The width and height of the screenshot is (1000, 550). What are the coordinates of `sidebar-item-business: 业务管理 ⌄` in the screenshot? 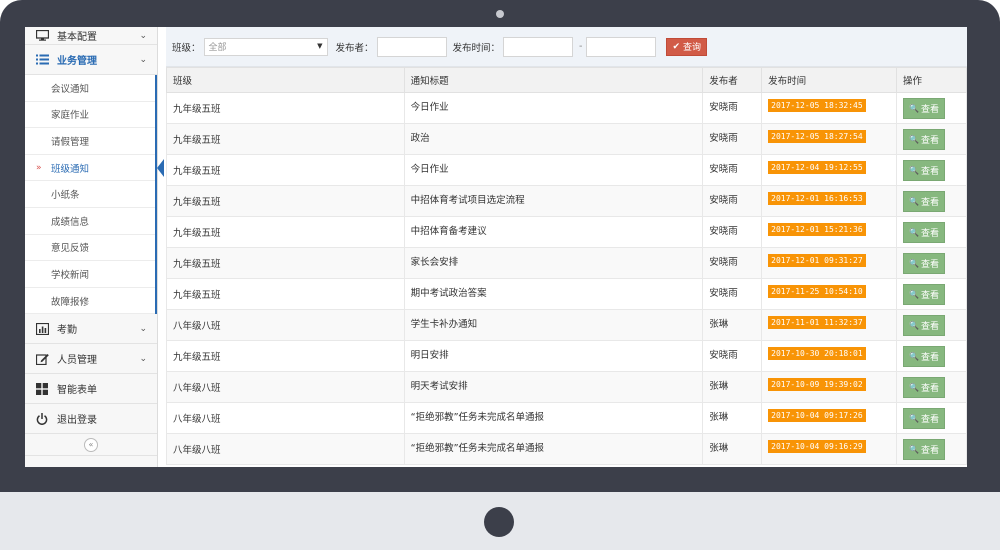 It's located at (91, 60).